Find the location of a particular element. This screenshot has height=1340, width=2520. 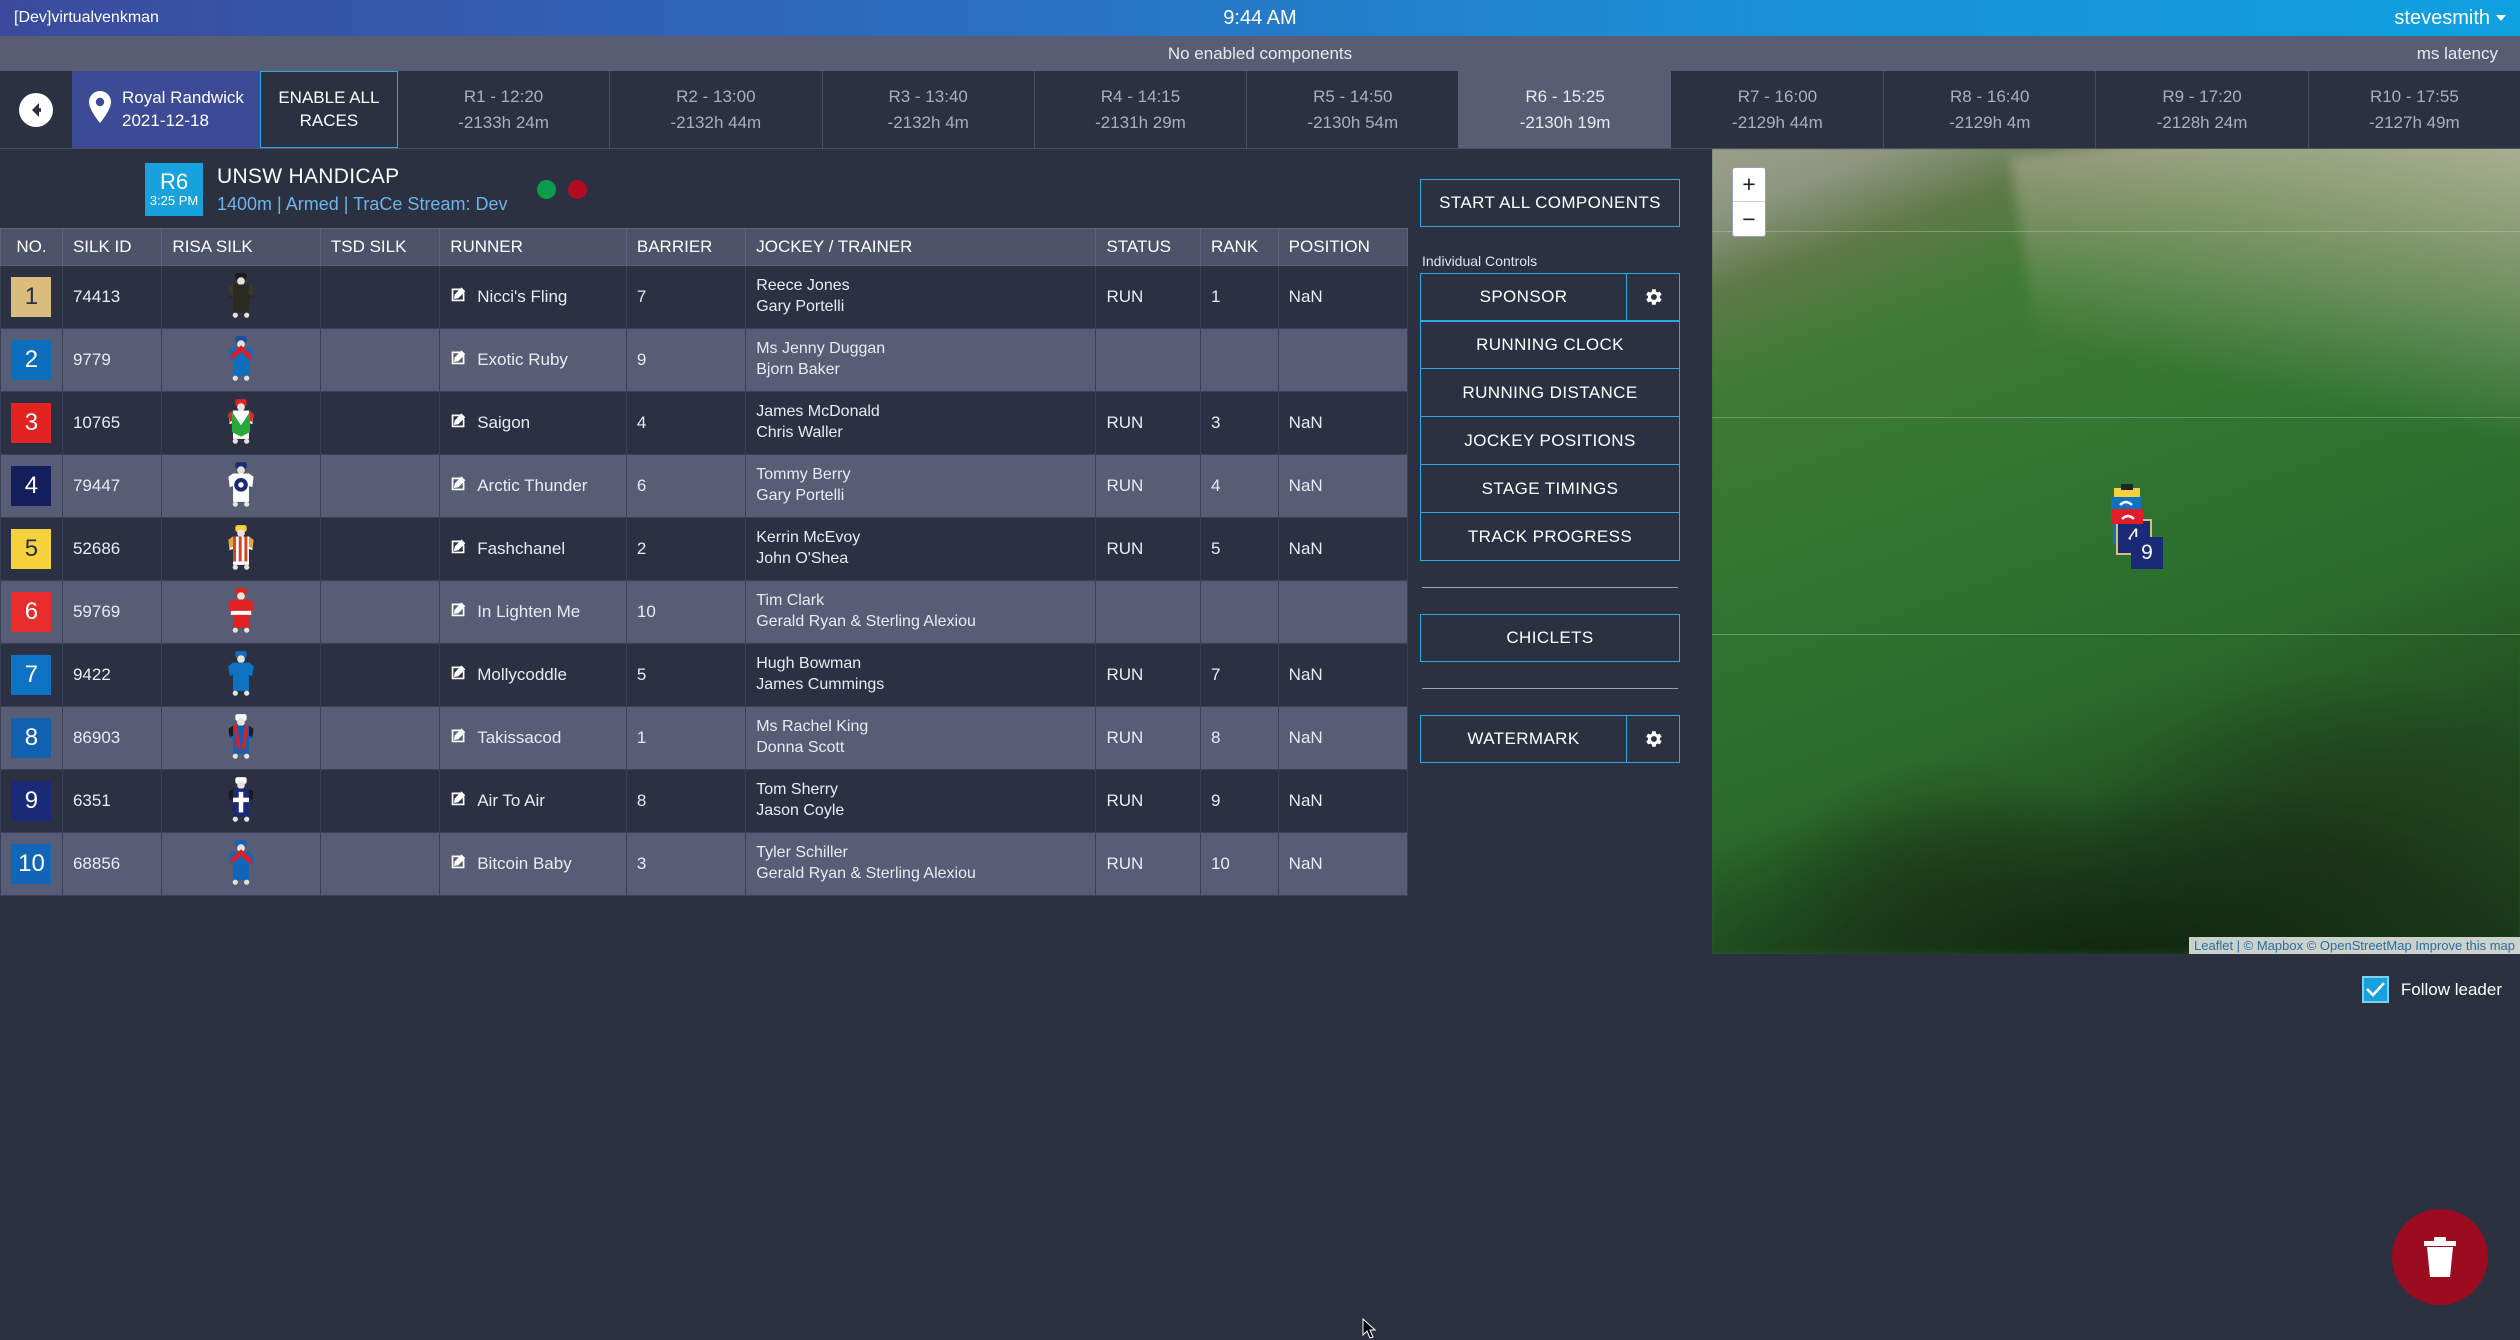

runner-number-badge: 4 is located at coordinates (31, 486).